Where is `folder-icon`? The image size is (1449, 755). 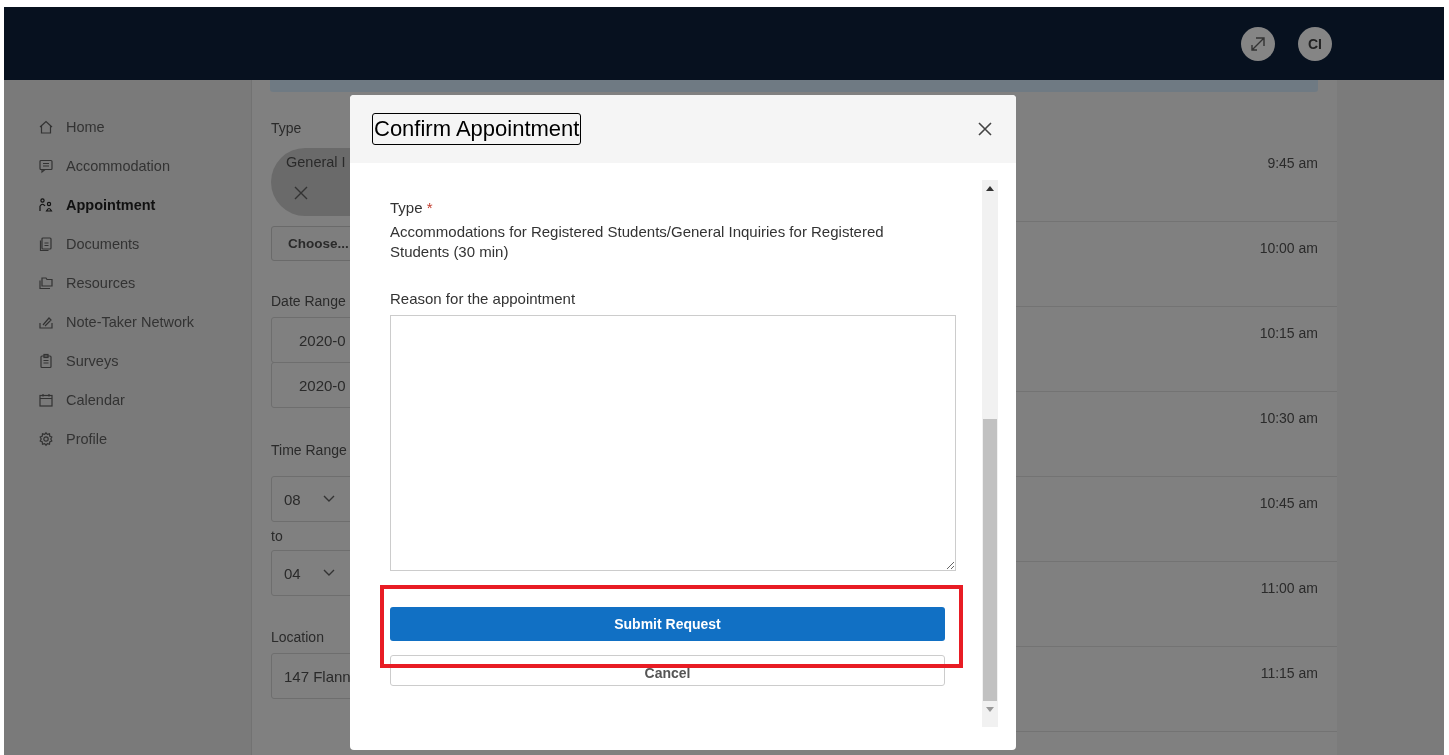
folder-icon is located at coordinates (46, 282).